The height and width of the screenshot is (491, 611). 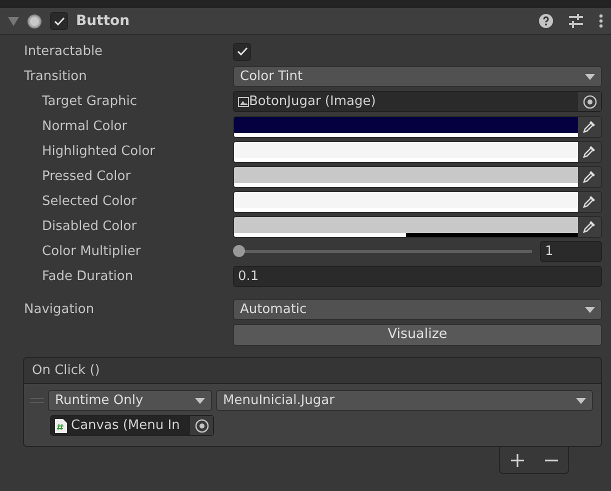 What do you see at coordinates (576, 21) in the screenshot?
I see `settings-icon` at bounding box center [576, 21].